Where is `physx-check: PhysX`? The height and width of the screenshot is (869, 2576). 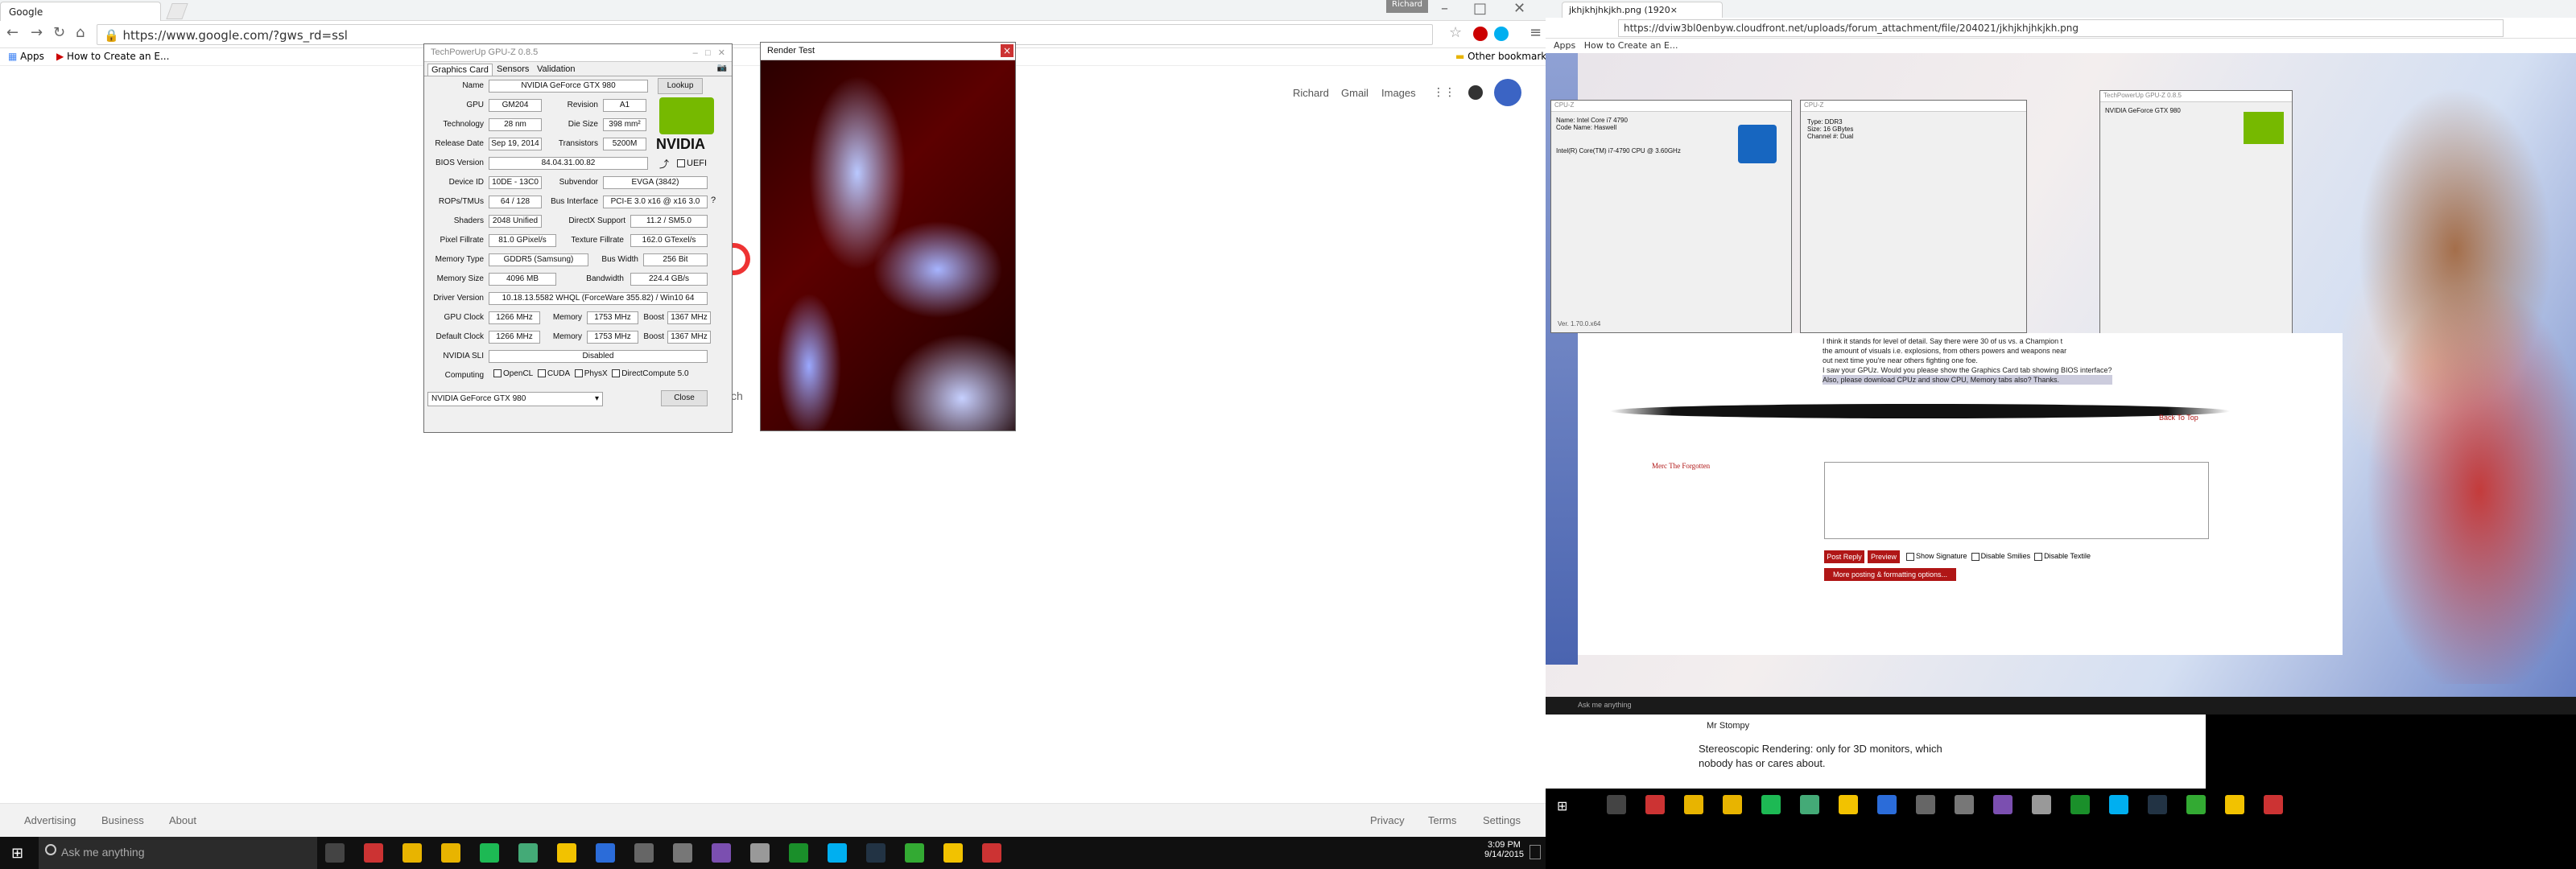
physx-check: PhysX is located at coordinates (591, 373).